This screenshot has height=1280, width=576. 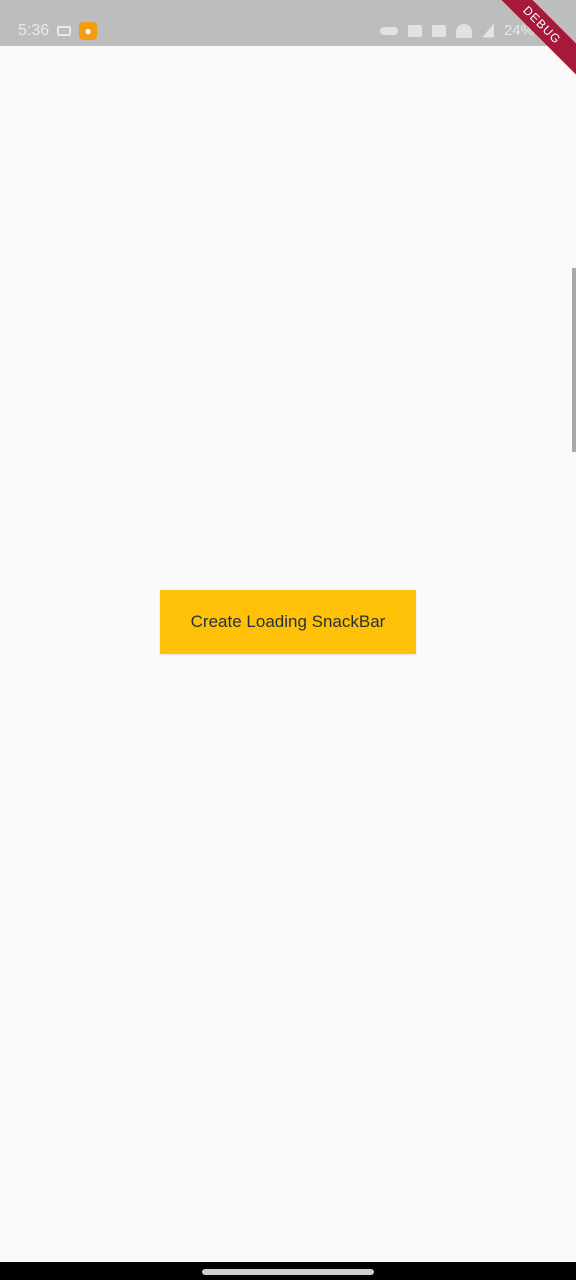 What do you see at coordinates (288, 622) in the screenshot?
I see `create-loading-snackbar-button: Create Loading SnackBar` at bounding box center [288, 622].